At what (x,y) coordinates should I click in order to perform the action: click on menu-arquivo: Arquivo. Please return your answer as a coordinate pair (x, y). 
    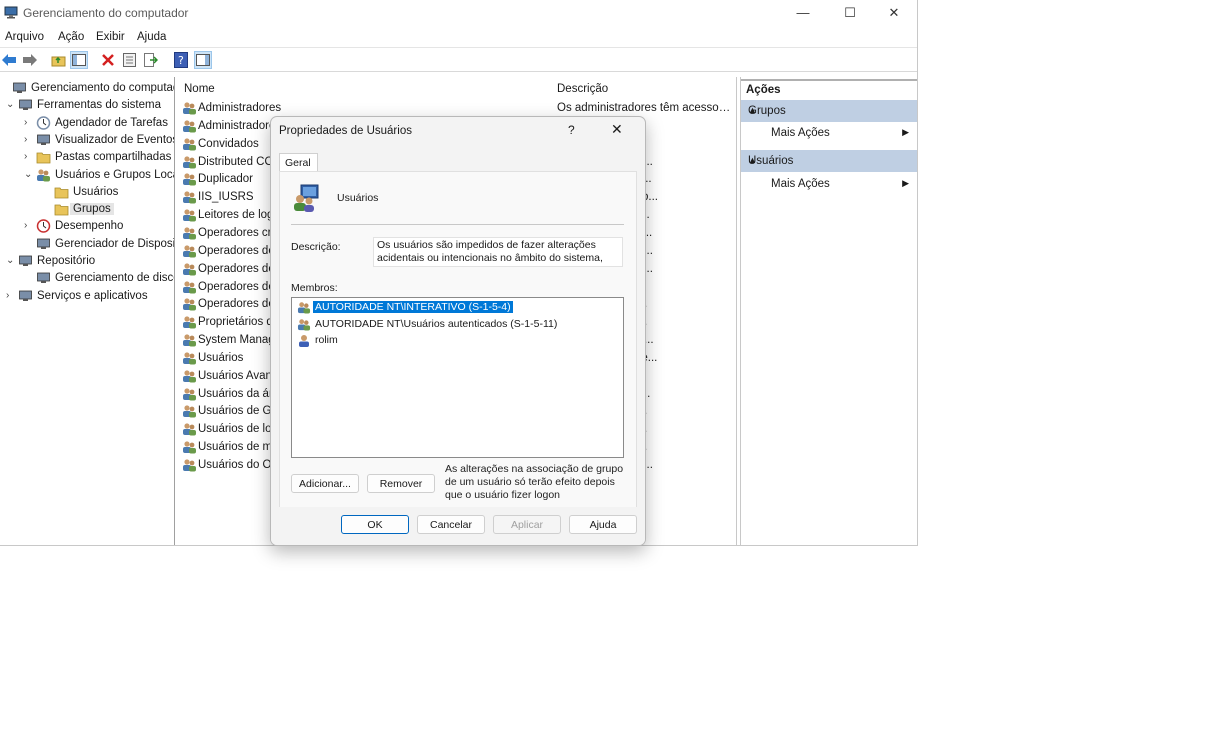
    Looking at the image, I should click on (24, 37).